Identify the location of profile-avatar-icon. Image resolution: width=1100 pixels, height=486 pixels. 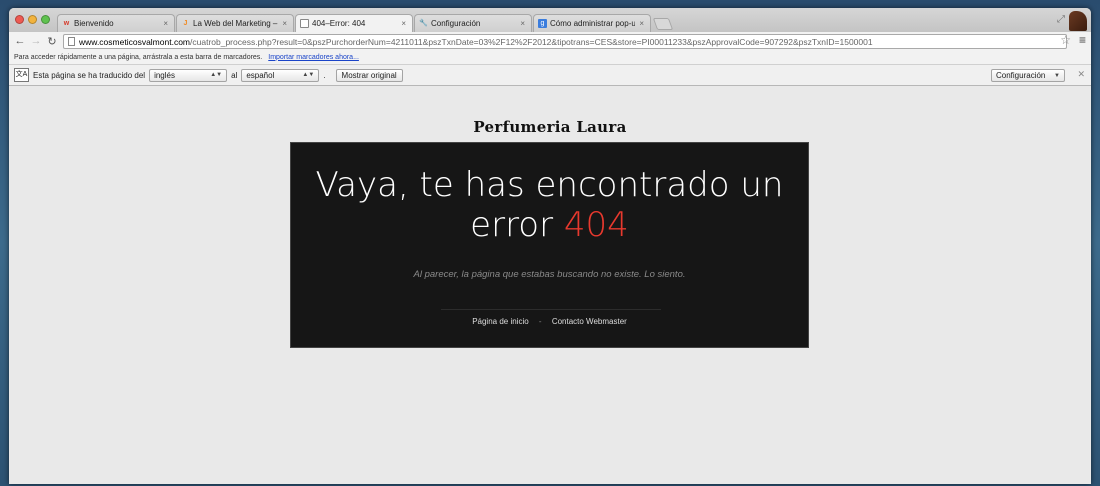
(1078, 21).